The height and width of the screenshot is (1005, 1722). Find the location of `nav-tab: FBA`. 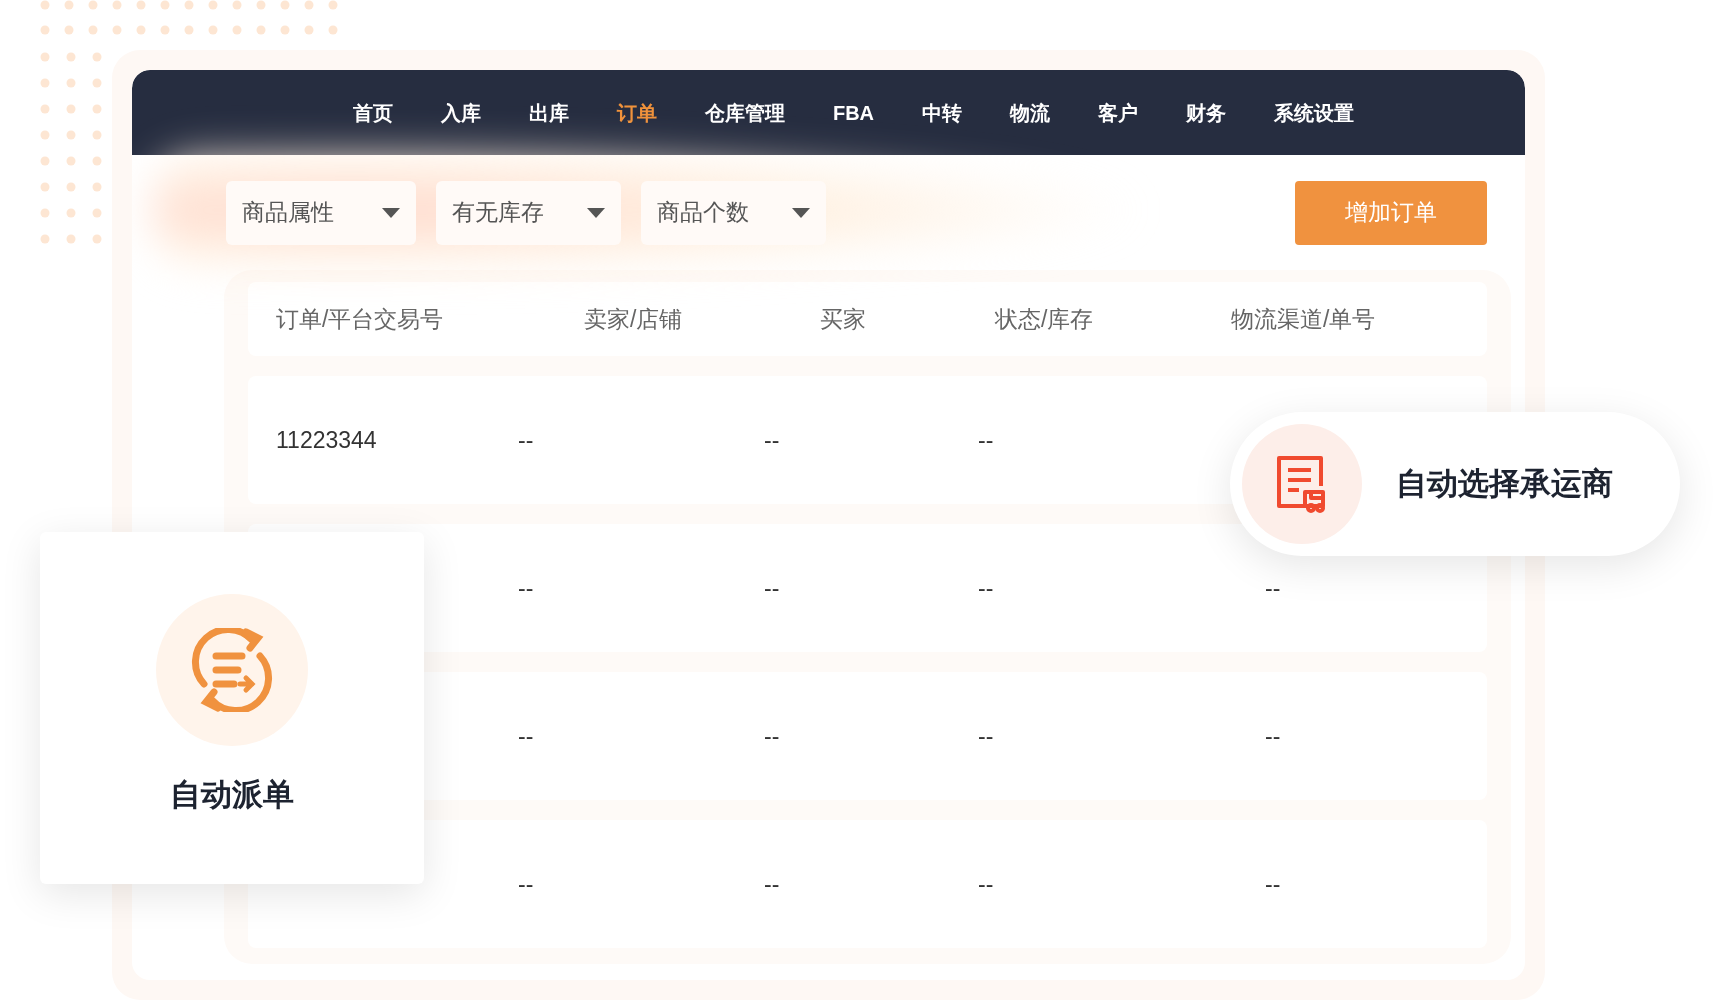

nav-tab: FBA is located at coordinates (853, 112).